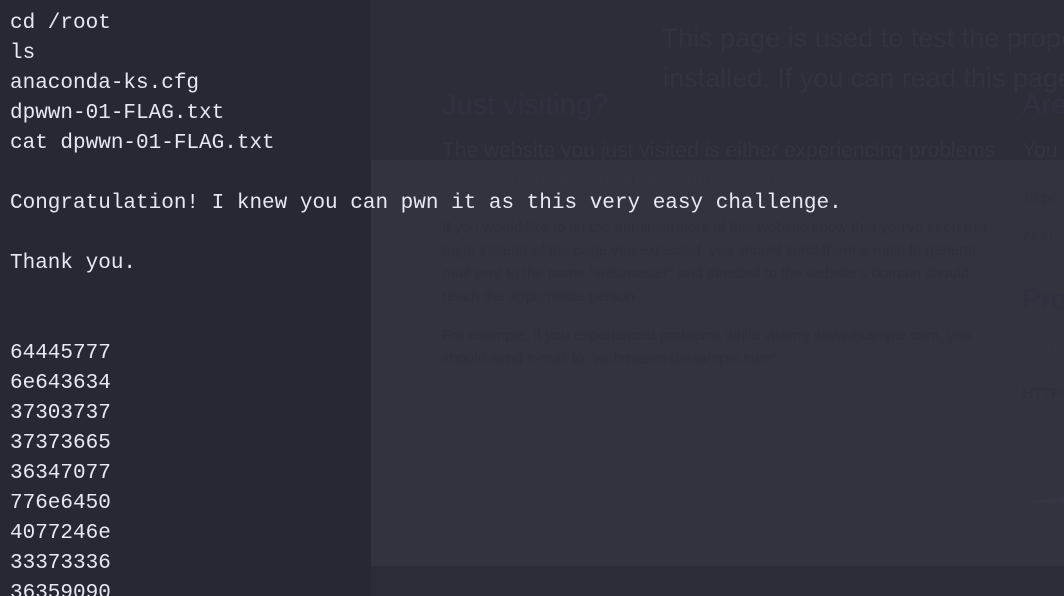 The width and height of the screenshot is (1064, 596). I want to click on admin-config-path: /etc, so click(1040, 237).